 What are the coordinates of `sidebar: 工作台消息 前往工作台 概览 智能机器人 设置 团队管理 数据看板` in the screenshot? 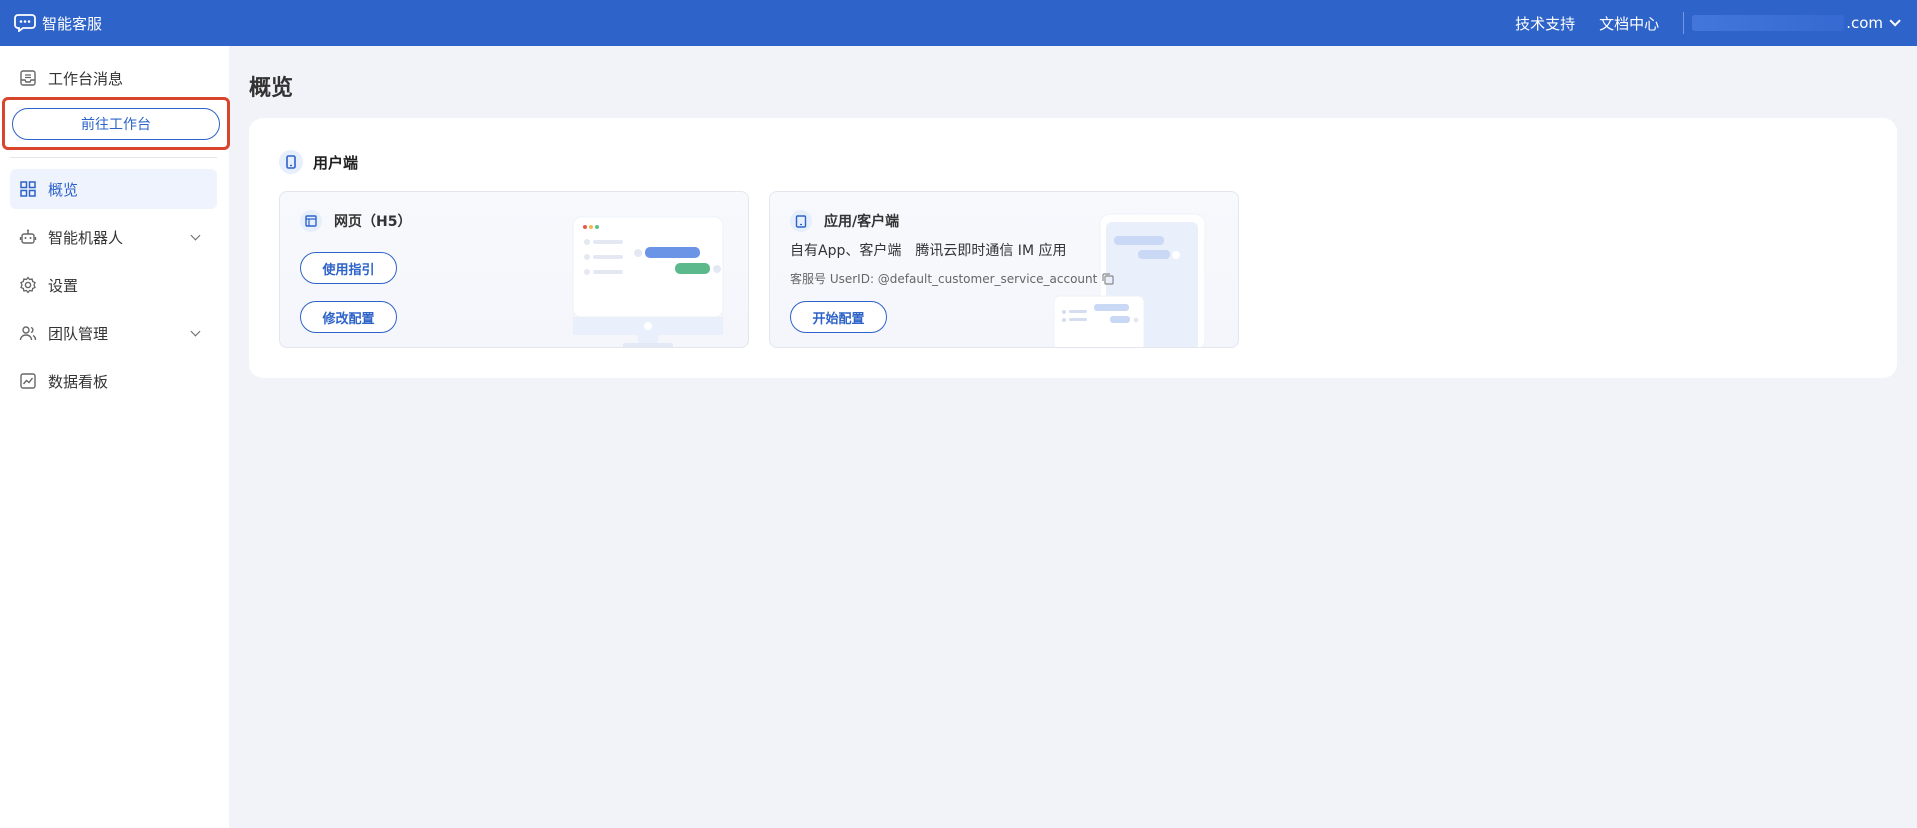 It's located at (115, 437).